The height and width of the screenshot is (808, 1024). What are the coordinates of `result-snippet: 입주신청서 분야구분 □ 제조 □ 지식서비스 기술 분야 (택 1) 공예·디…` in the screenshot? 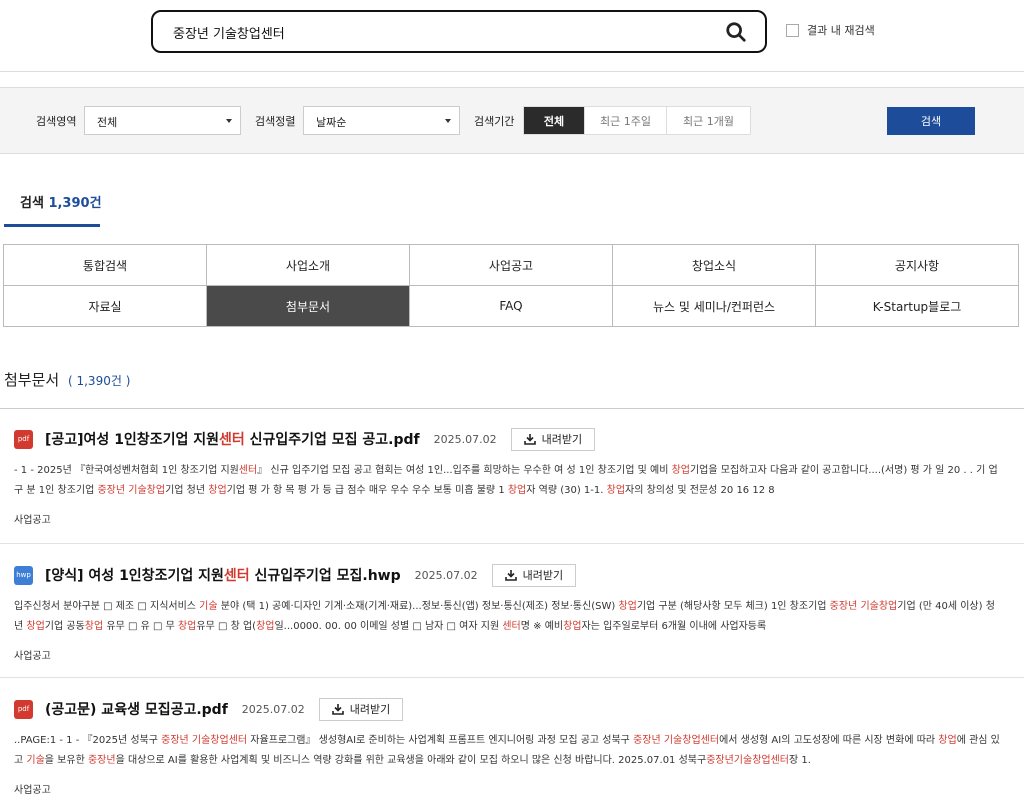 It's located at (504, 616).